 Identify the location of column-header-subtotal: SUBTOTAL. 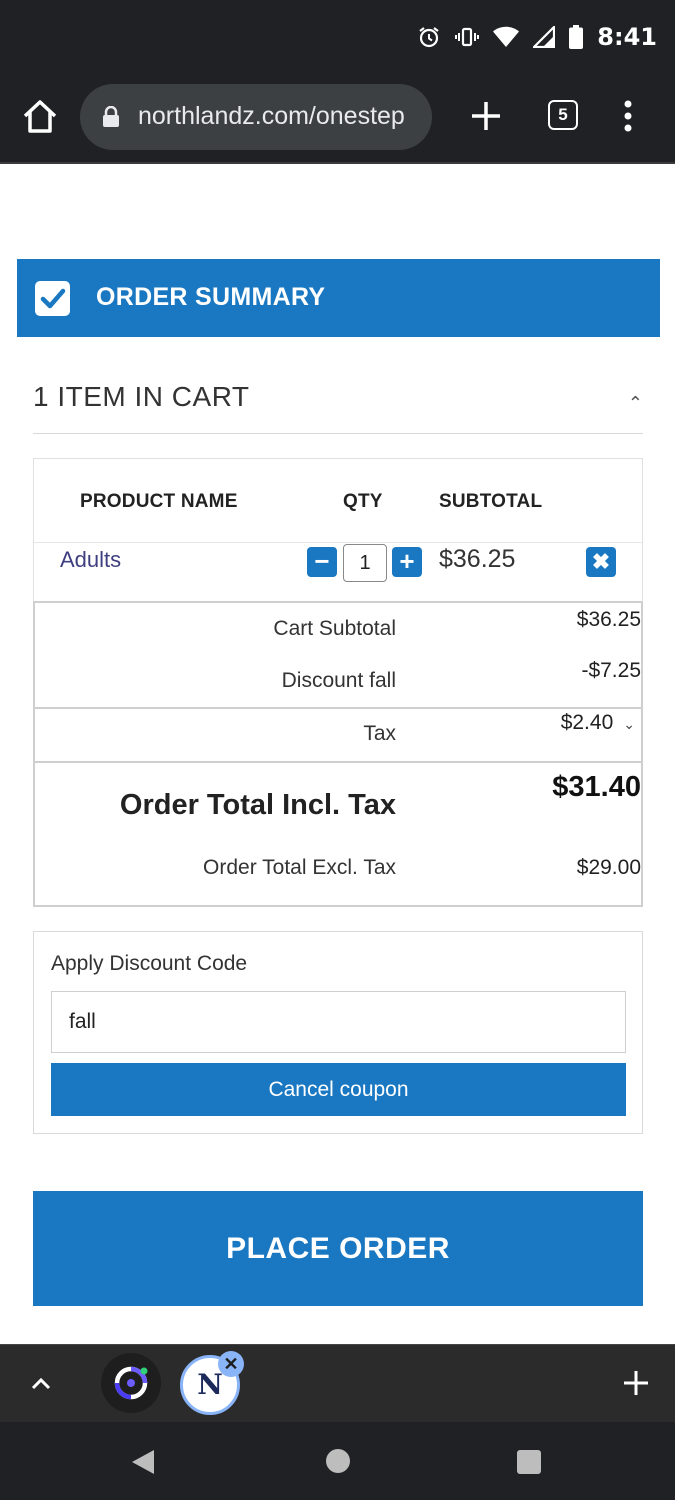
(491, 501).